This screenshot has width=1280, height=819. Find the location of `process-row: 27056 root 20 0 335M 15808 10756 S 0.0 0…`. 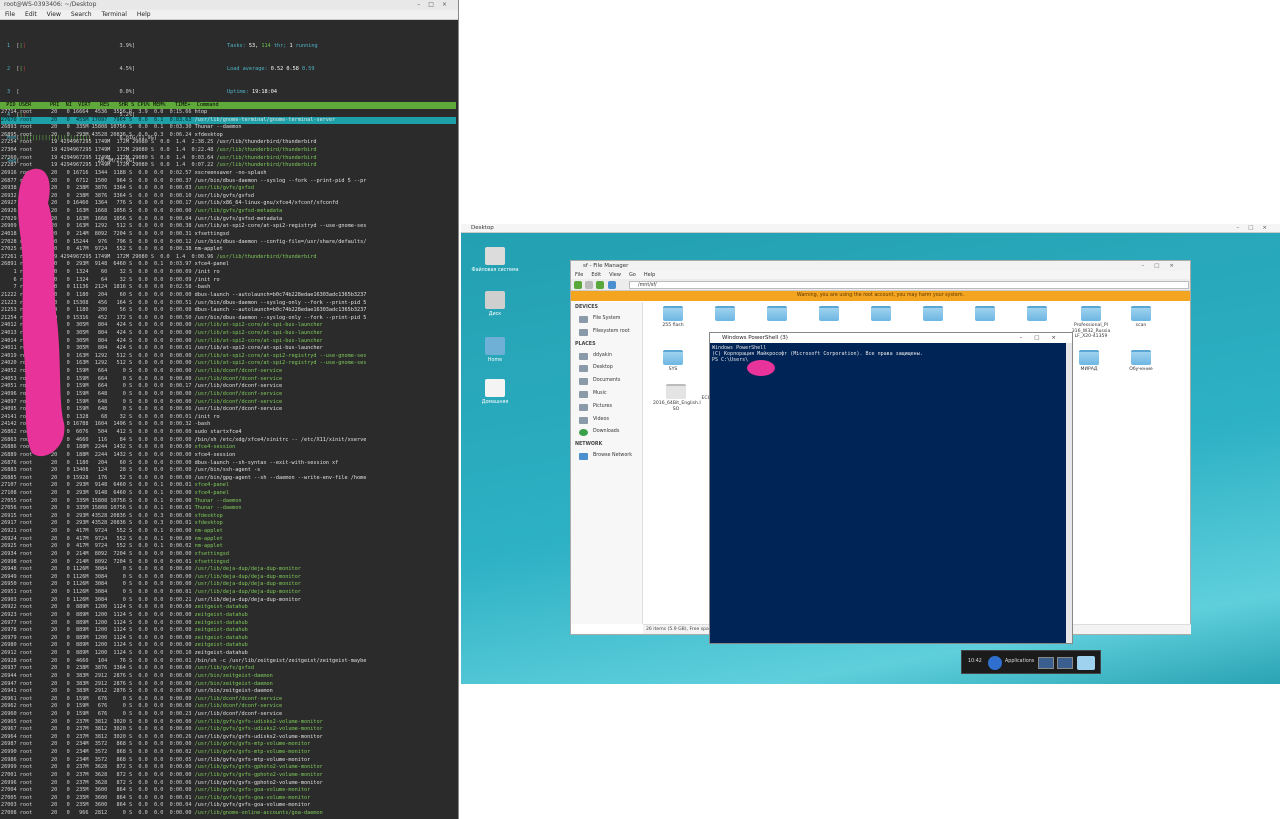

process-row: 27056 root 20 0 335M 15808 10756 S 0.0 0… is located at coordinates (228, 509).